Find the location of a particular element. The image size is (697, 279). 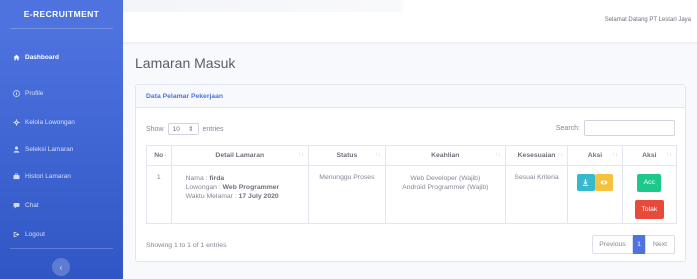

view-button is located at coordinates (603, 182).